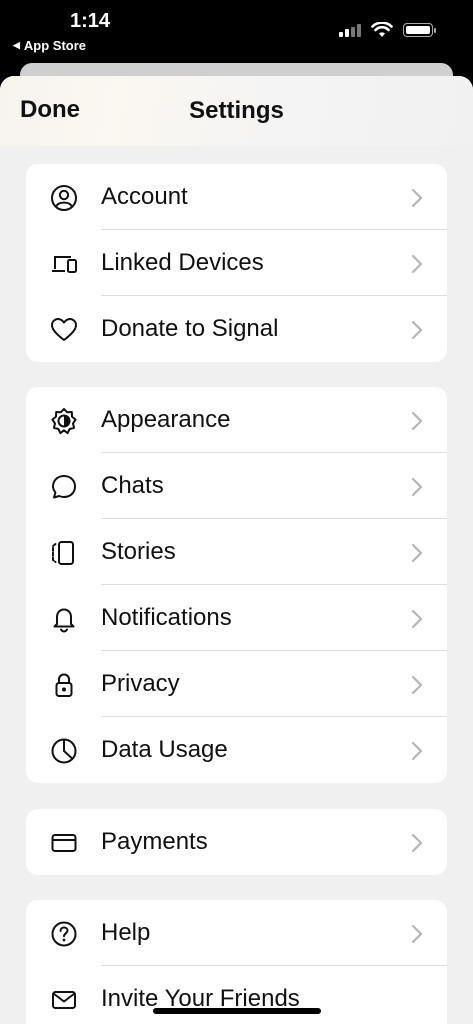 The image size is (473, 1024). What do you see at coordinates (164, 749) in the screenshot?
I see `settings-item-label: Data Usage` at bounding box center [164, 749].